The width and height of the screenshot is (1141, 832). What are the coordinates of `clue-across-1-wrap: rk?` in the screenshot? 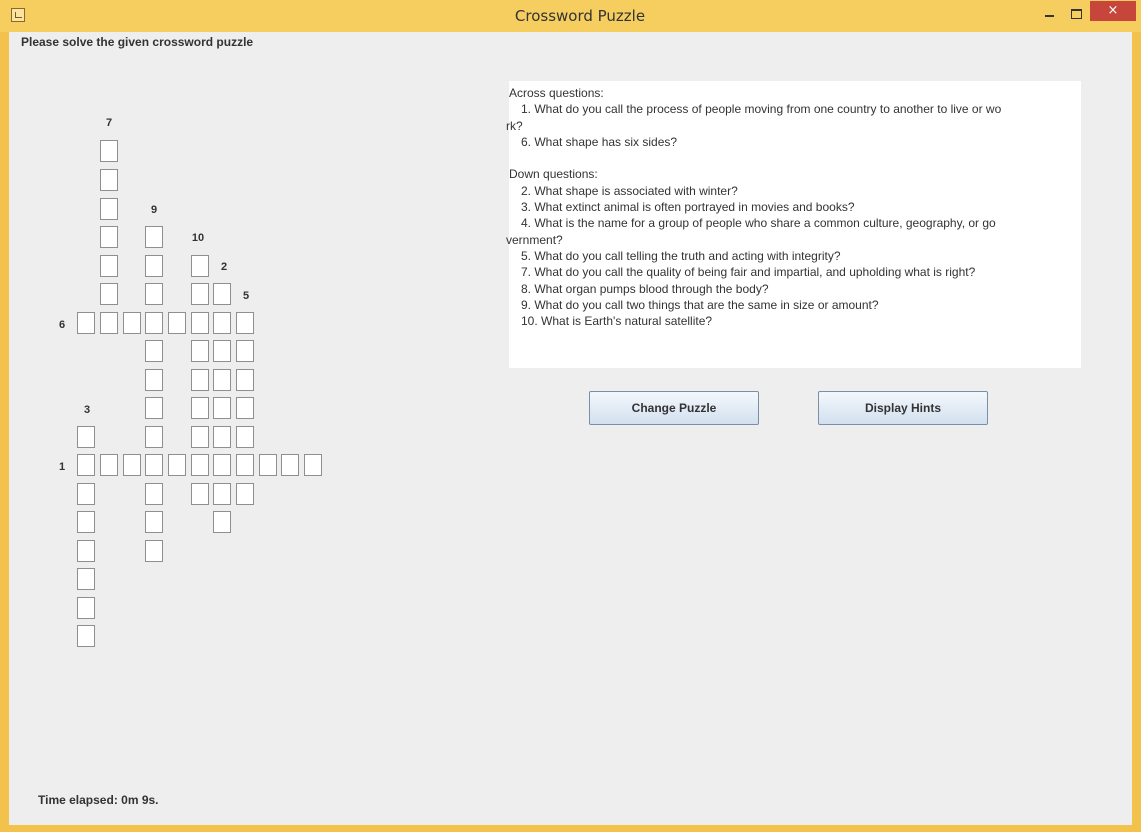 It's located at (514, 125).